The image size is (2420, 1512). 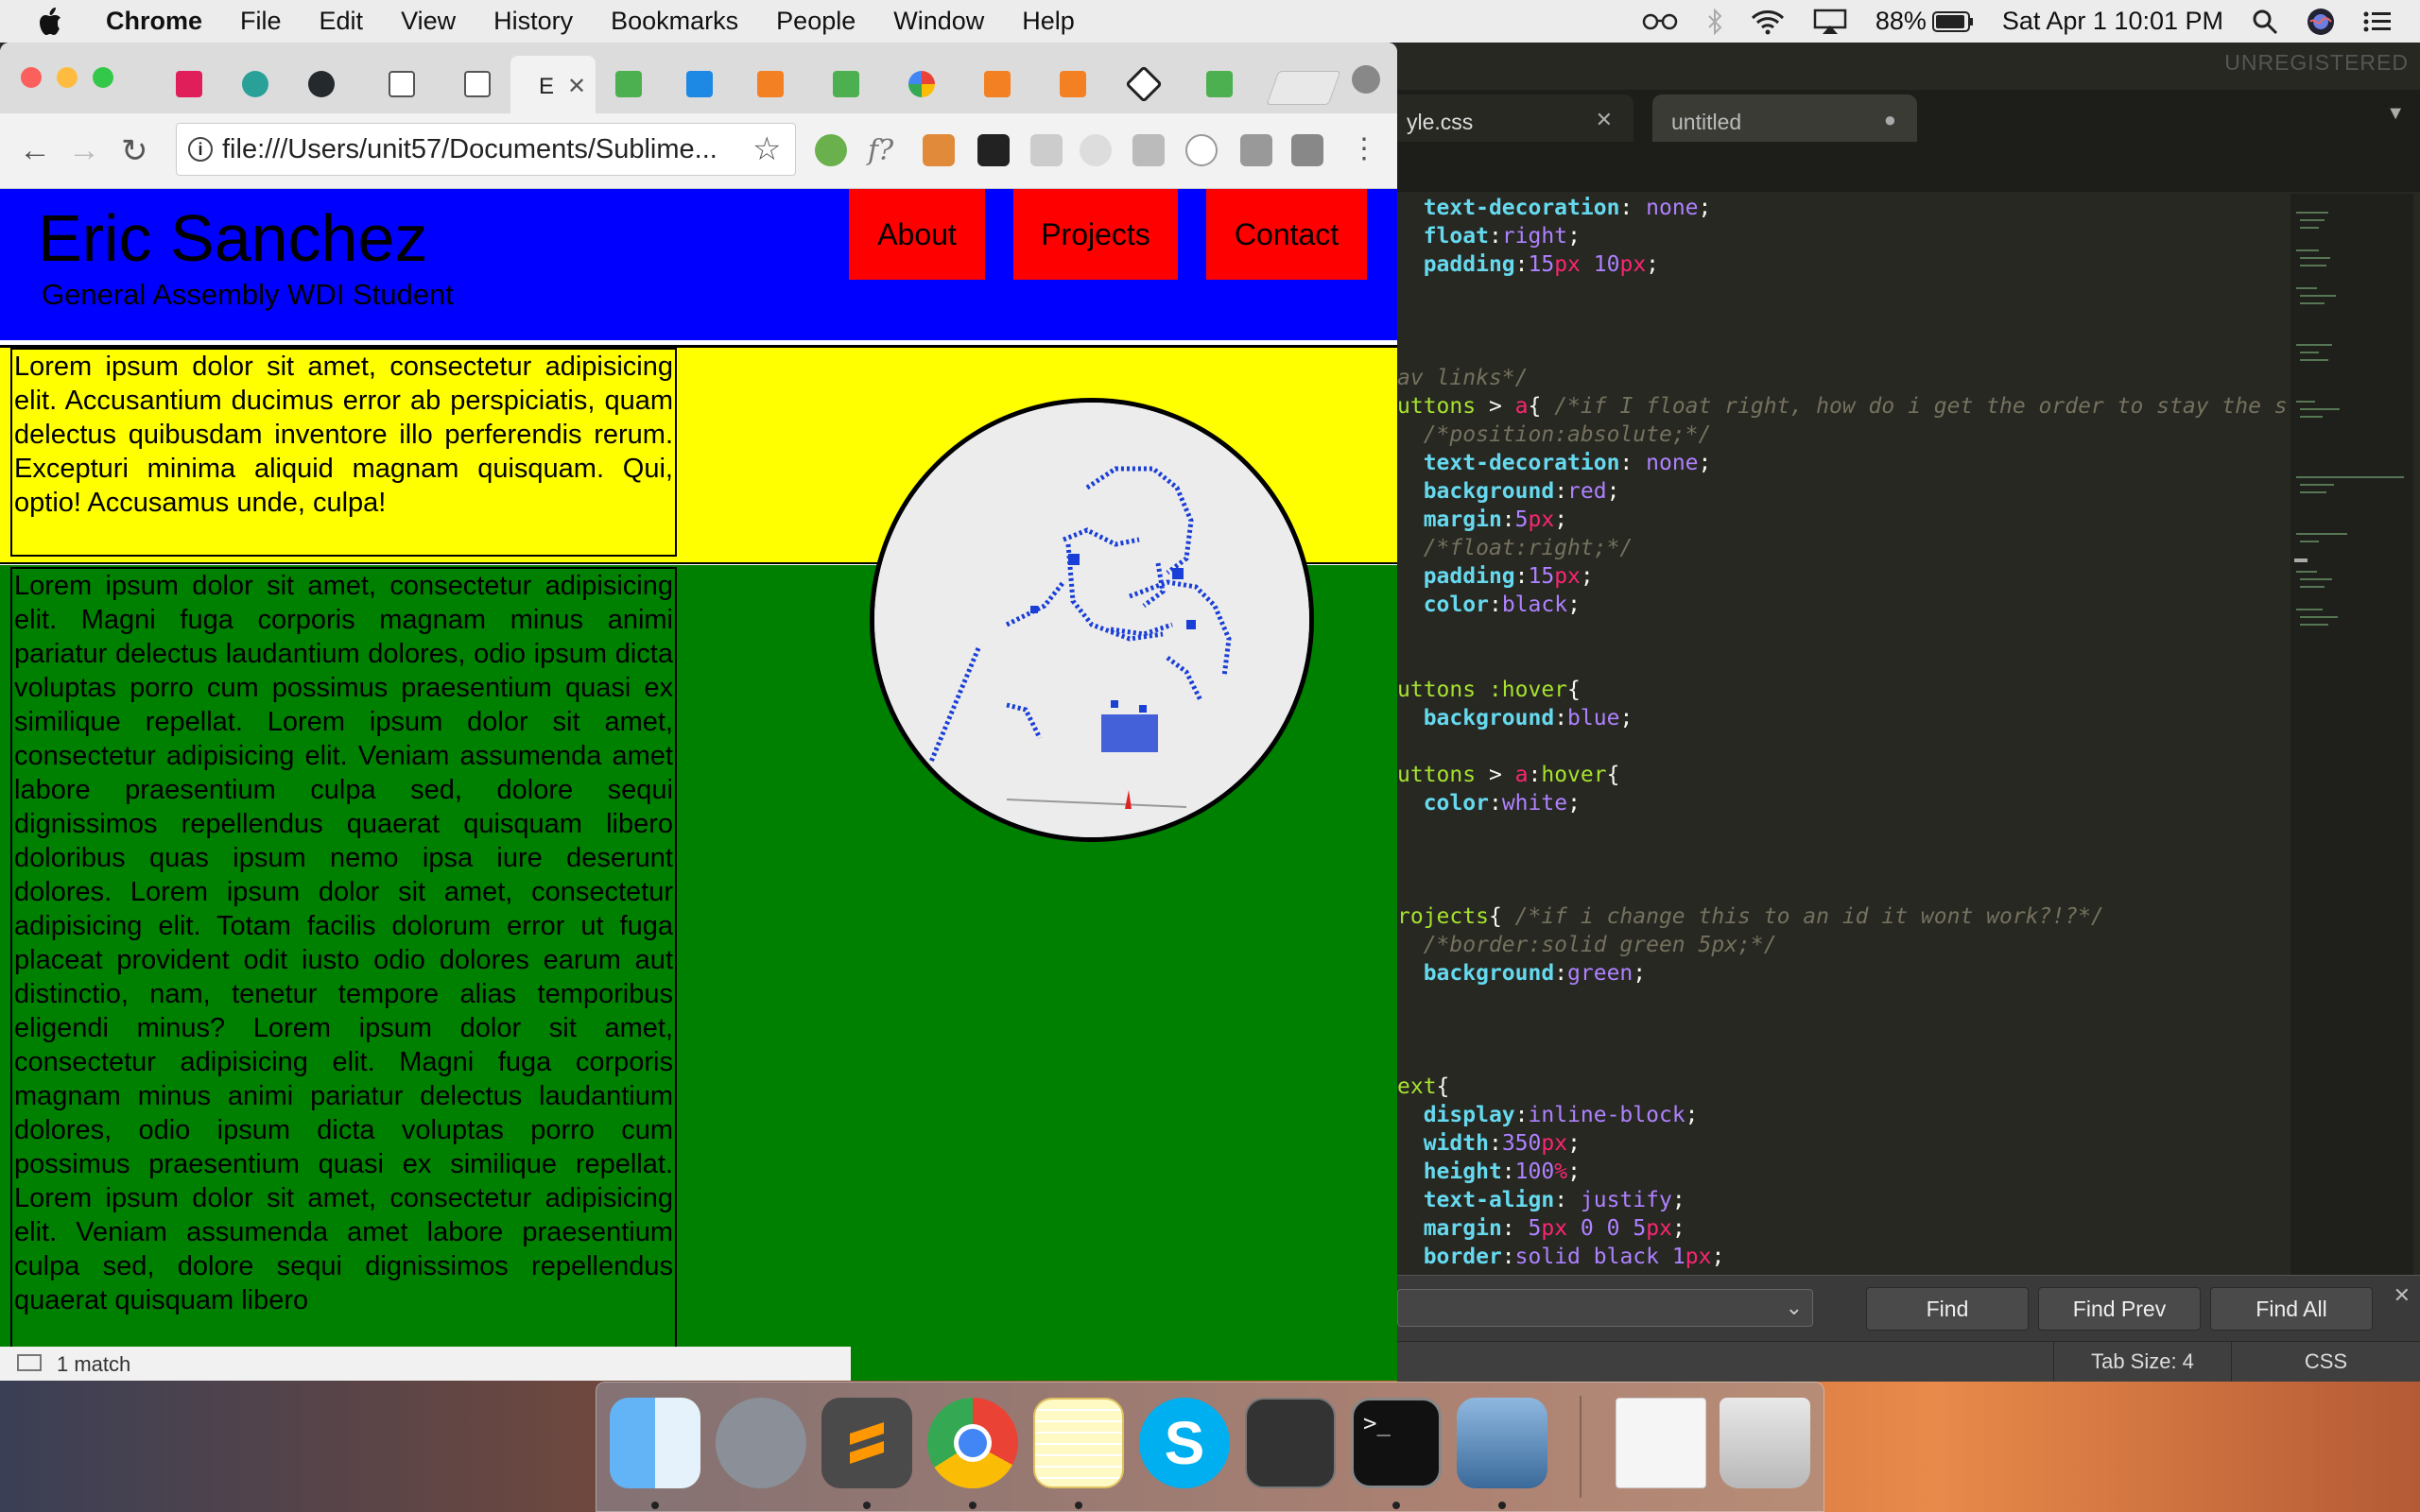 I want to click on running-indicator, so click(x=1502, y=1505).